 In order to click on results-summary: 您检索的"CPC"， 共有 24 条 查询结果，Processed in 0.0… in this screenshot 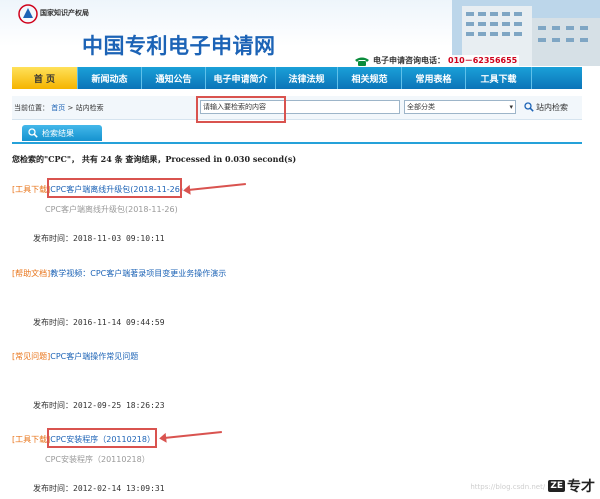, I will do `click(154, 159)`.